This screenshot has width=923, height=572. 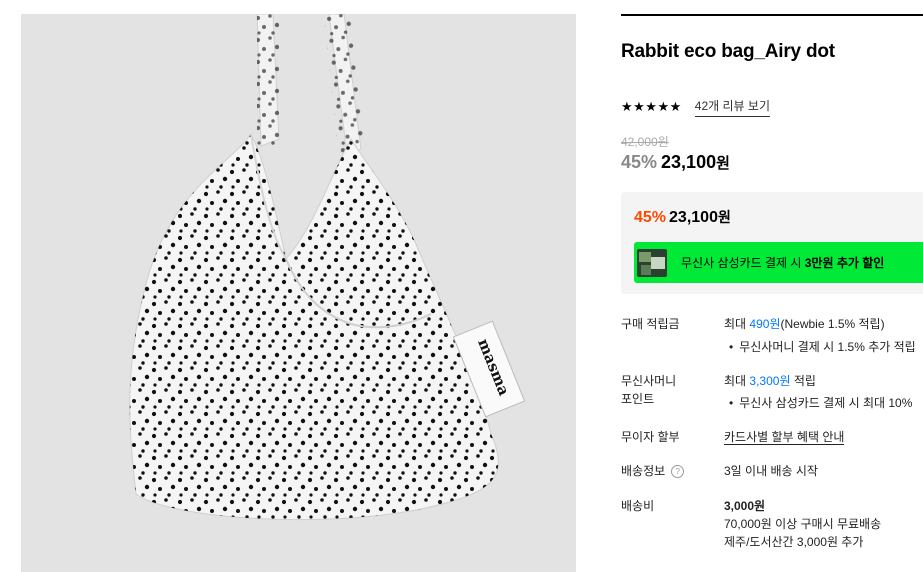 I want to click on money-amount: 3,300원, so click(x=770, y=381).